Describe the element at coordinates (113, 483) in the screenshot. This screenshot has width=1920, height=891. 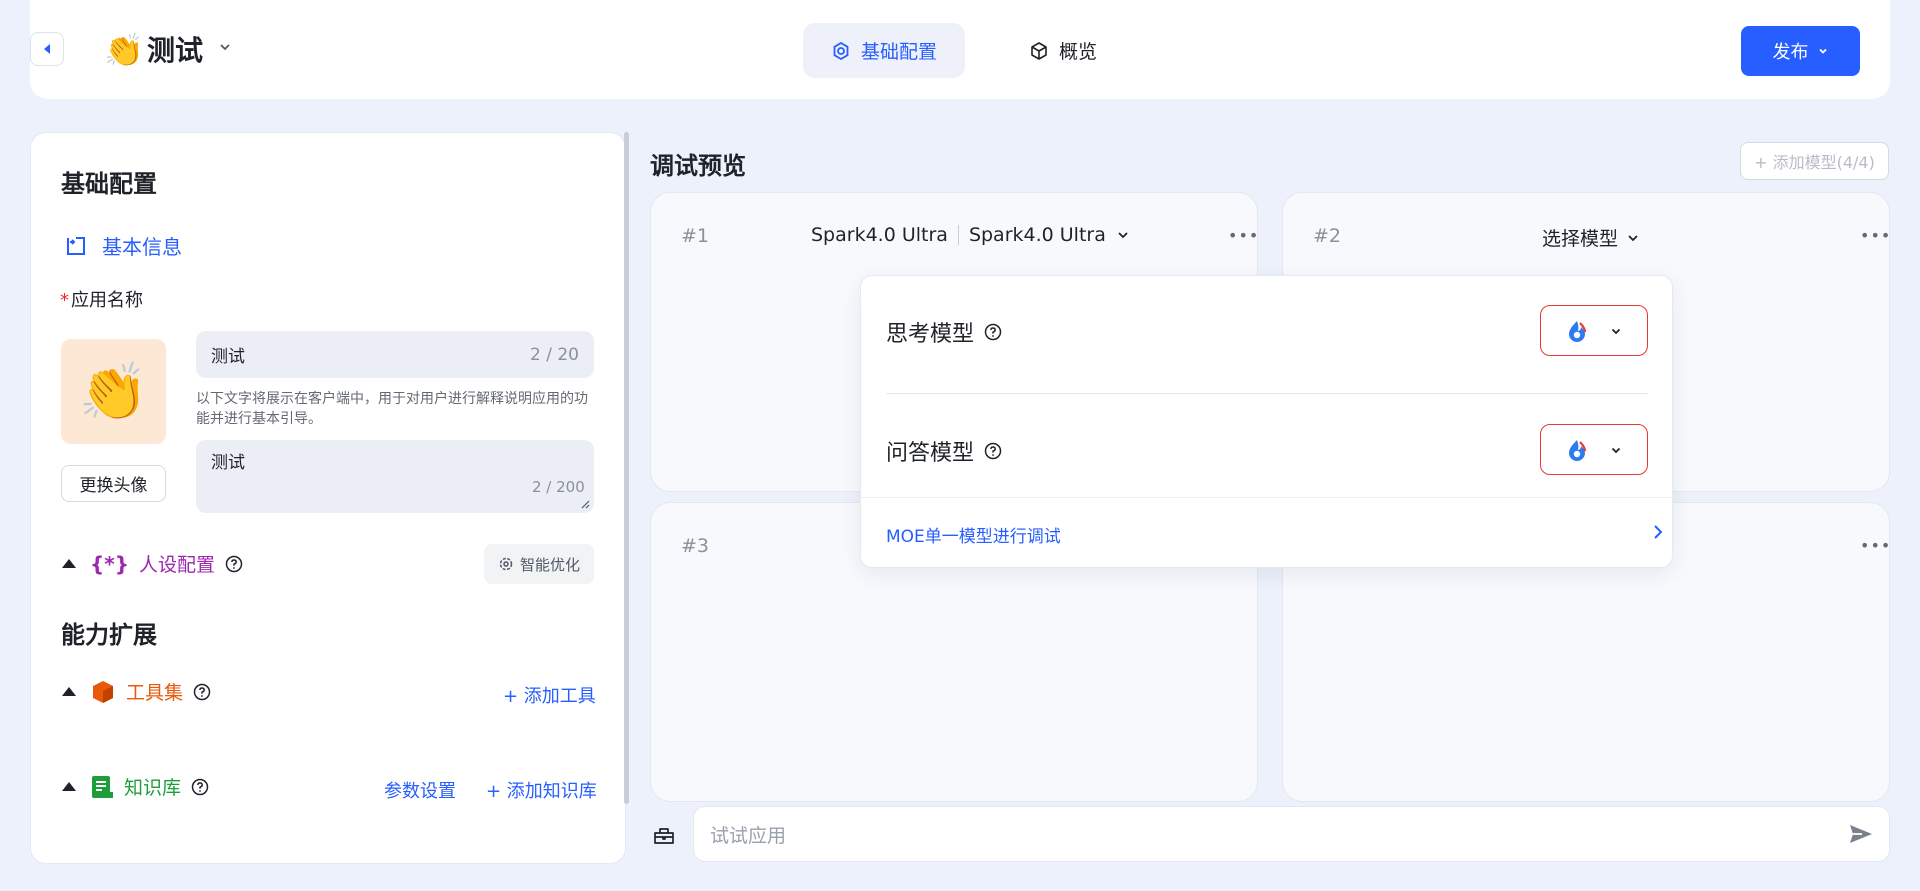
I see `change-avatar-button: 更换头像` at that location.